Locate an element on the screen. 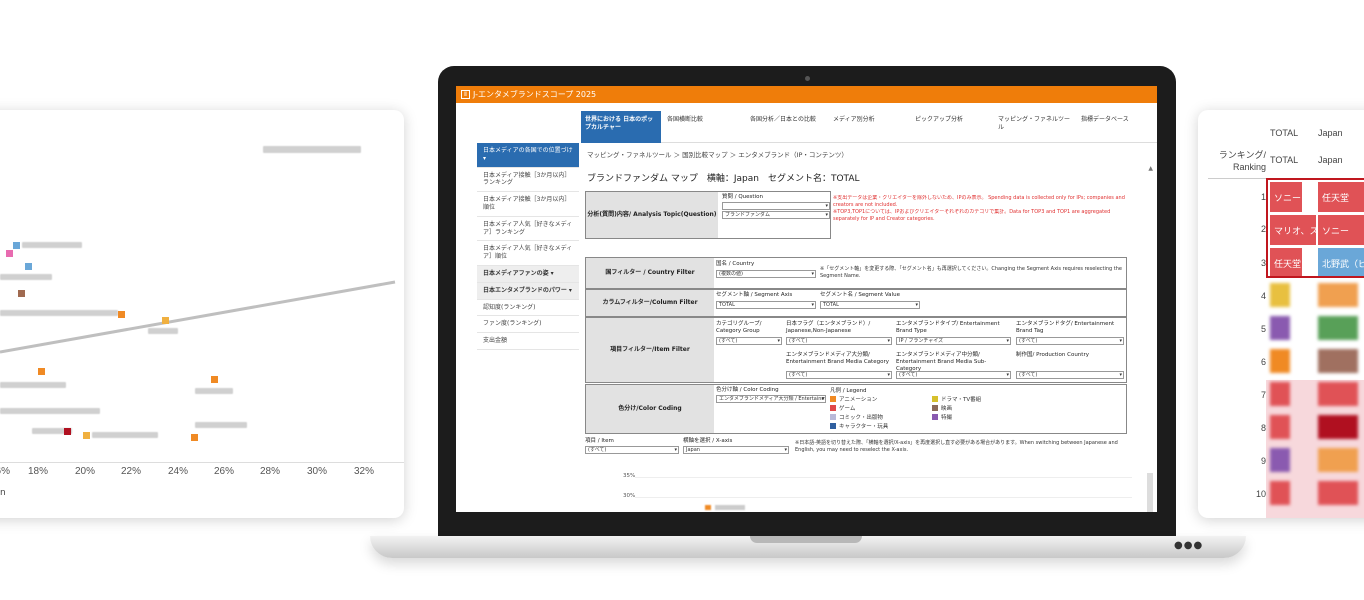 This screenshot has height=600, width=1364. brand-type-select: IP / フランチャイズ is located at coordinates (953, 341).